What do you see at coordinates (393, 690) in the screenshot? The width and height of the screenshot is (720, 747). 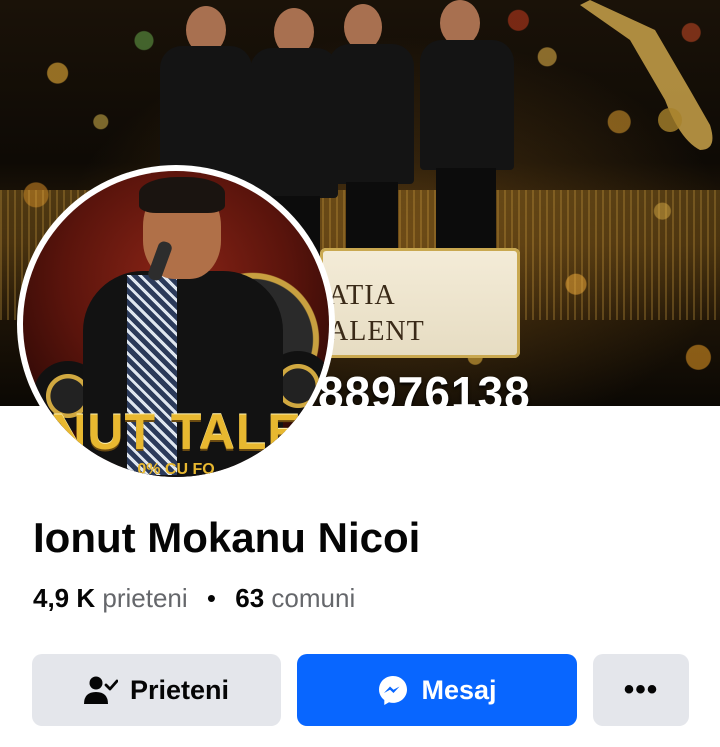 I see `messenger-icon` at bounding box center [393, 690].